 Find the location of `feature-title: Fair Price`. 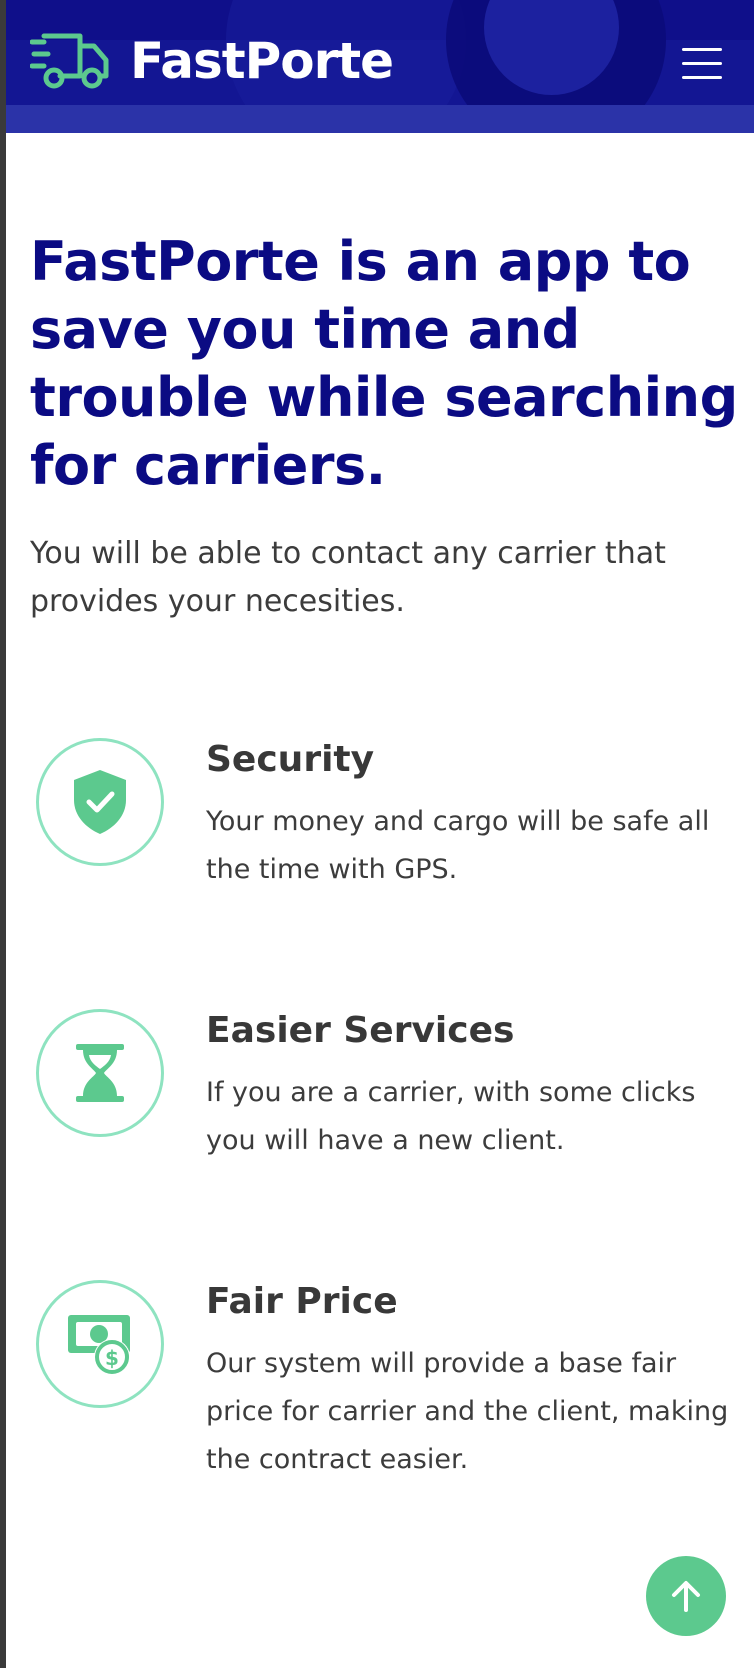

feature-title: Fair Price is located at coordinates (302, 1301).